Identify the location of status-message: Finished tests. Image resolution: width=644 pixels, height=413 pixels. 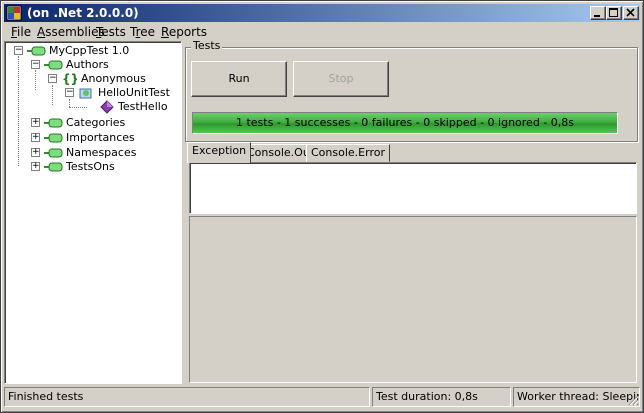
(187, 397).